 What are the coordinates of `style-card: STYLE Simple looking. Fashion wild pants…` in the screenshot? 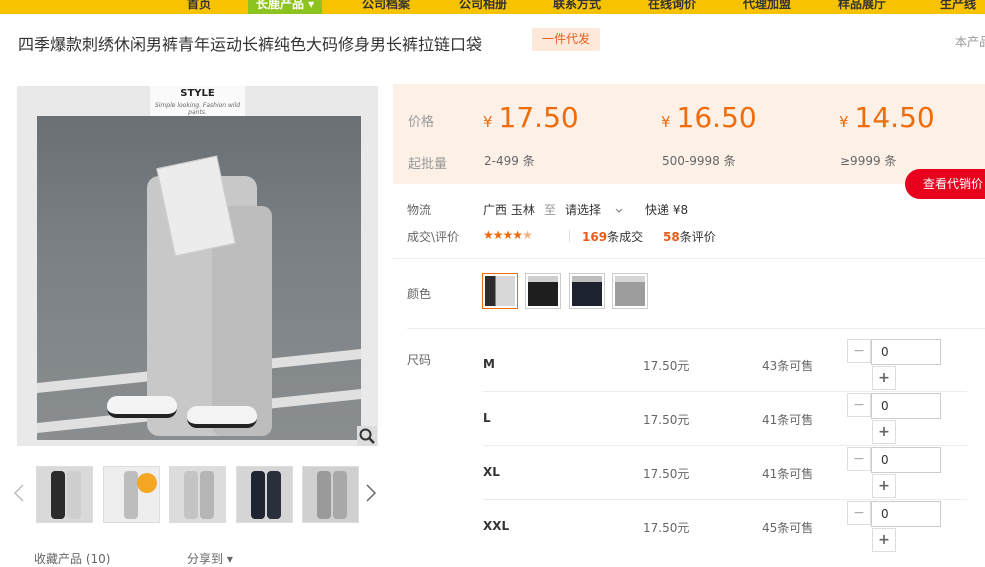 It's located at (197, 101).